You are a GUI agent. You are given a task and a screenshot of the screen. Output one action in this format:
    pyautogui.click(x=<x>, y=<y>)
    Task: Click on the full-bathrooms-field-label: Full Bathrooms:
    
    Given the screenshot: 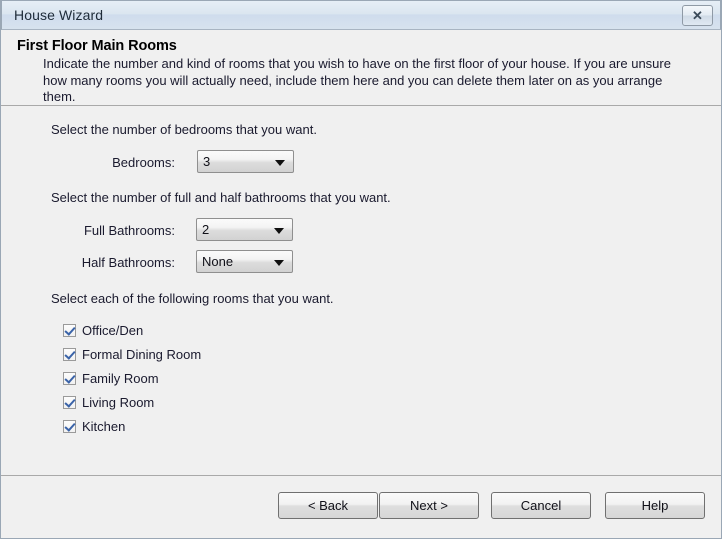 What is the action you would take?
    pyautogui.click(x=129, y=230)
    